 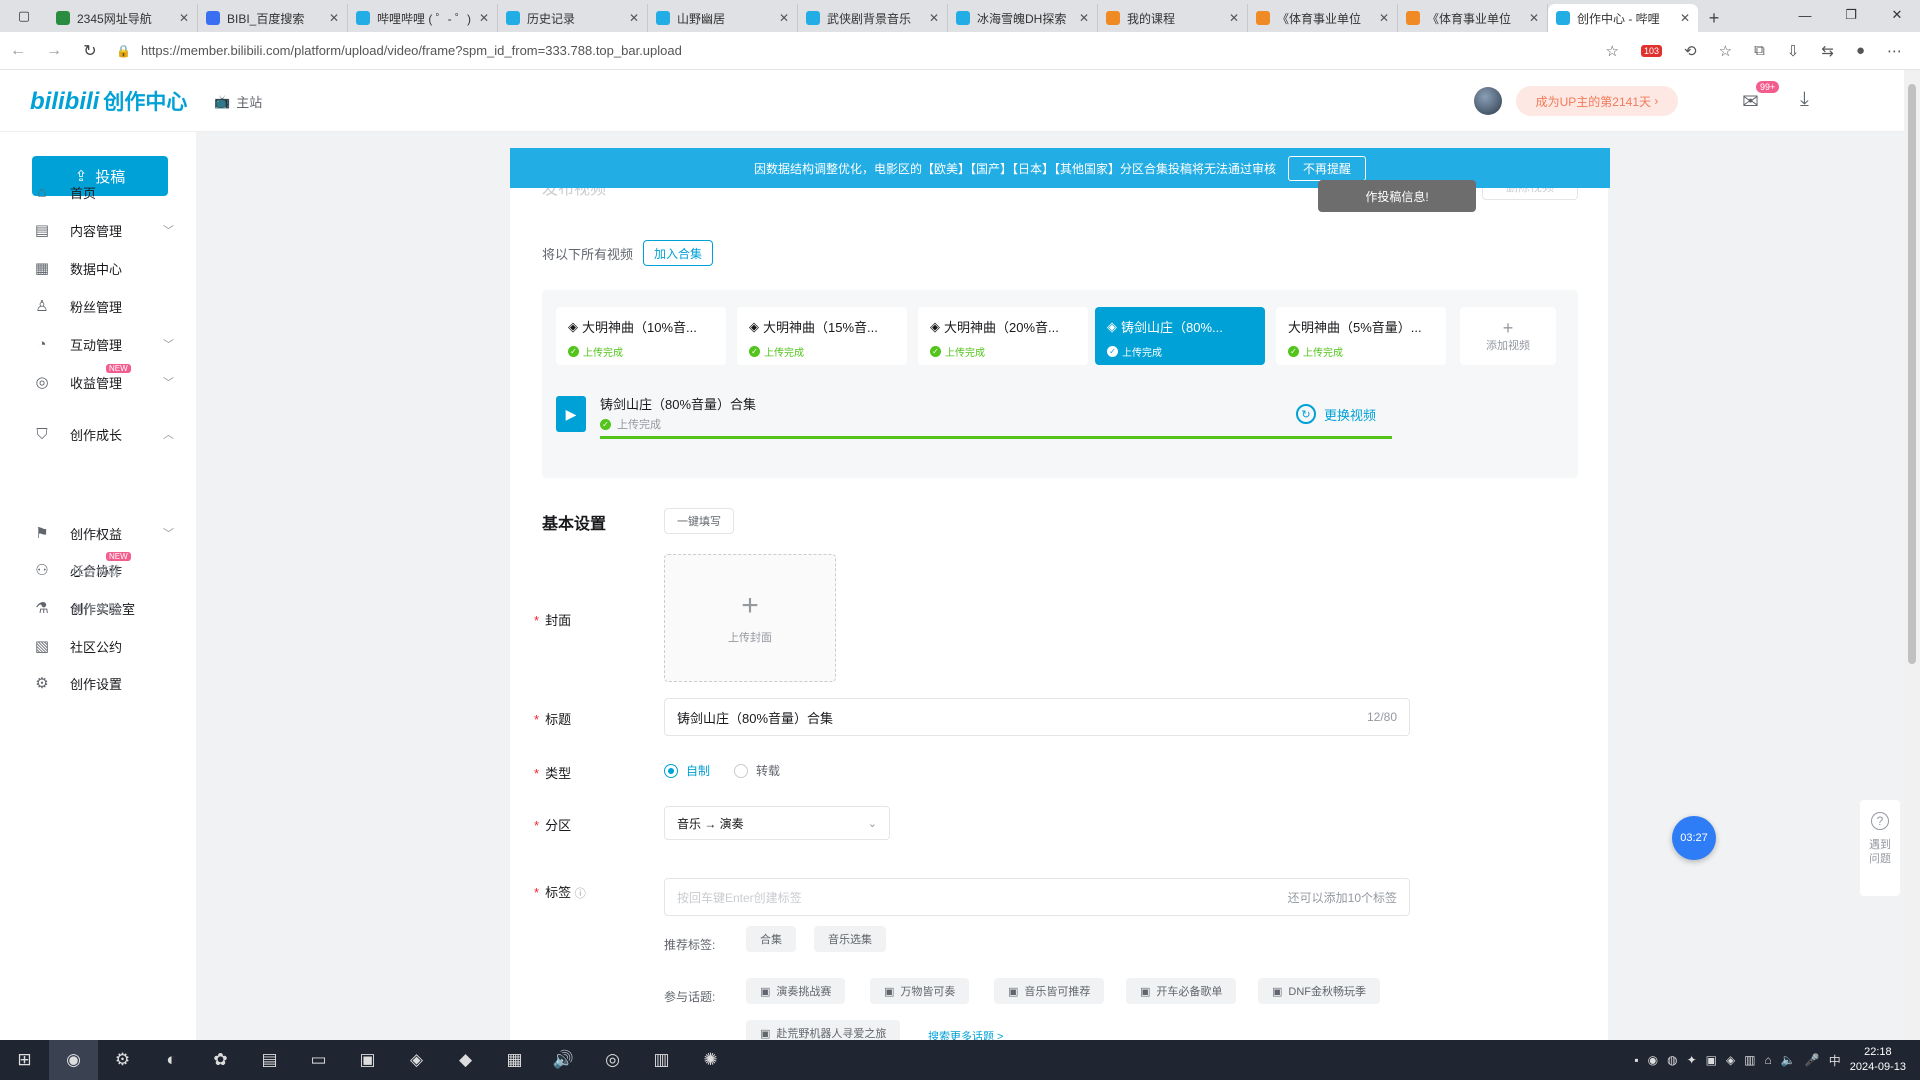 What do you see at coordinates (1827, 51) in the screenshot?
I see `share-icon: ⇆` at bounding box center [1827, 51].